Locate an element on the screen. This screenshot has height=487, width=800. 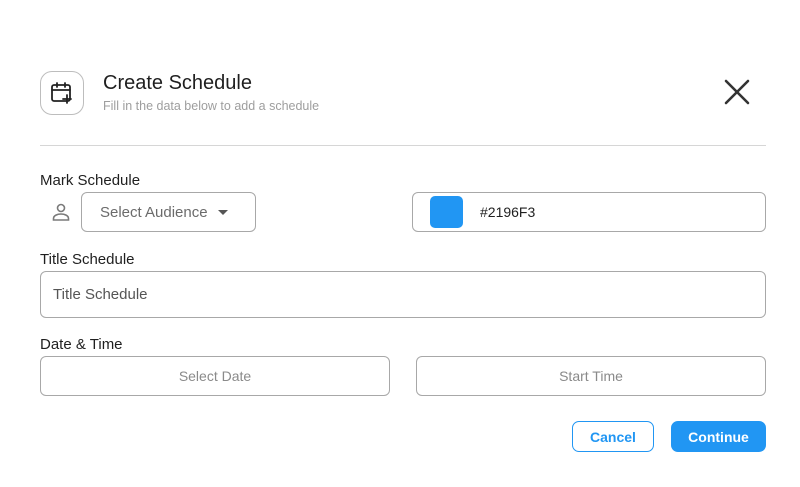
color-swatch is located at coordinates (446, 212).